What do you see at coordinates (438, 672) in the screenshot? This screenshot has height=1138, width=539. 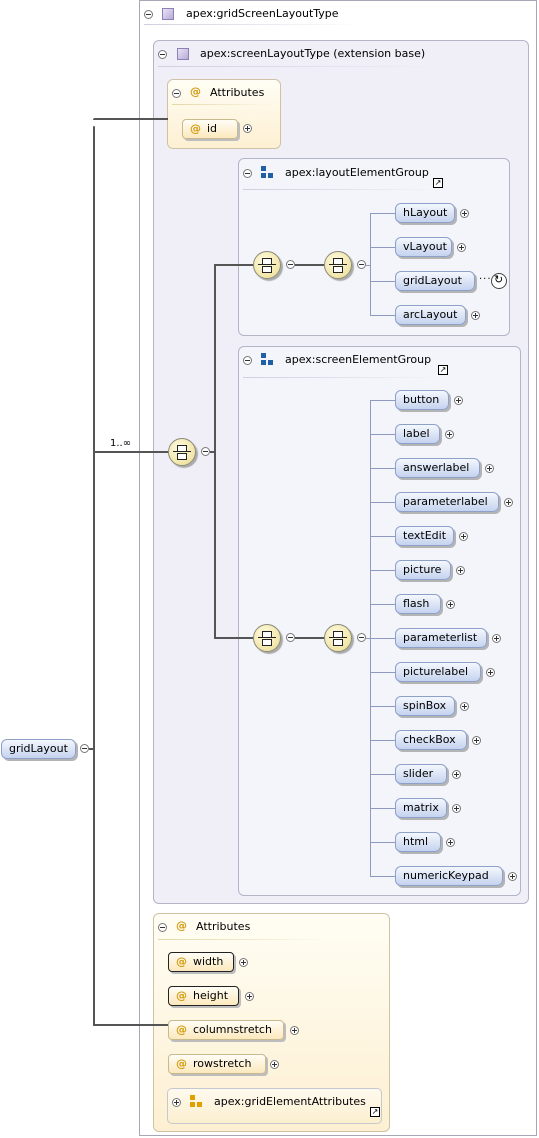 I see `element-picturelabel: picturelabel` at bounding box center [438, 672].